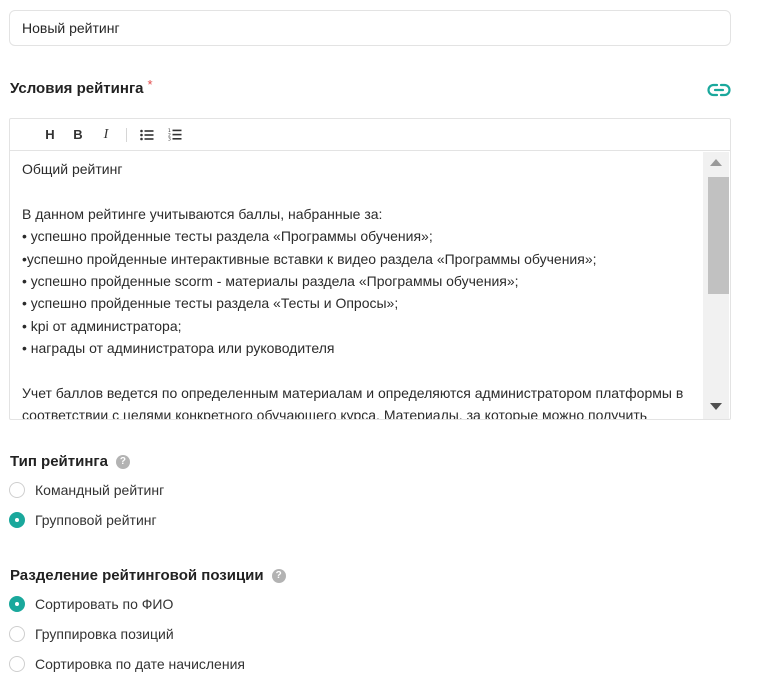 This screenshot has height=690, width=771. I want to click on editor-scrollbar, so click(716, 285).